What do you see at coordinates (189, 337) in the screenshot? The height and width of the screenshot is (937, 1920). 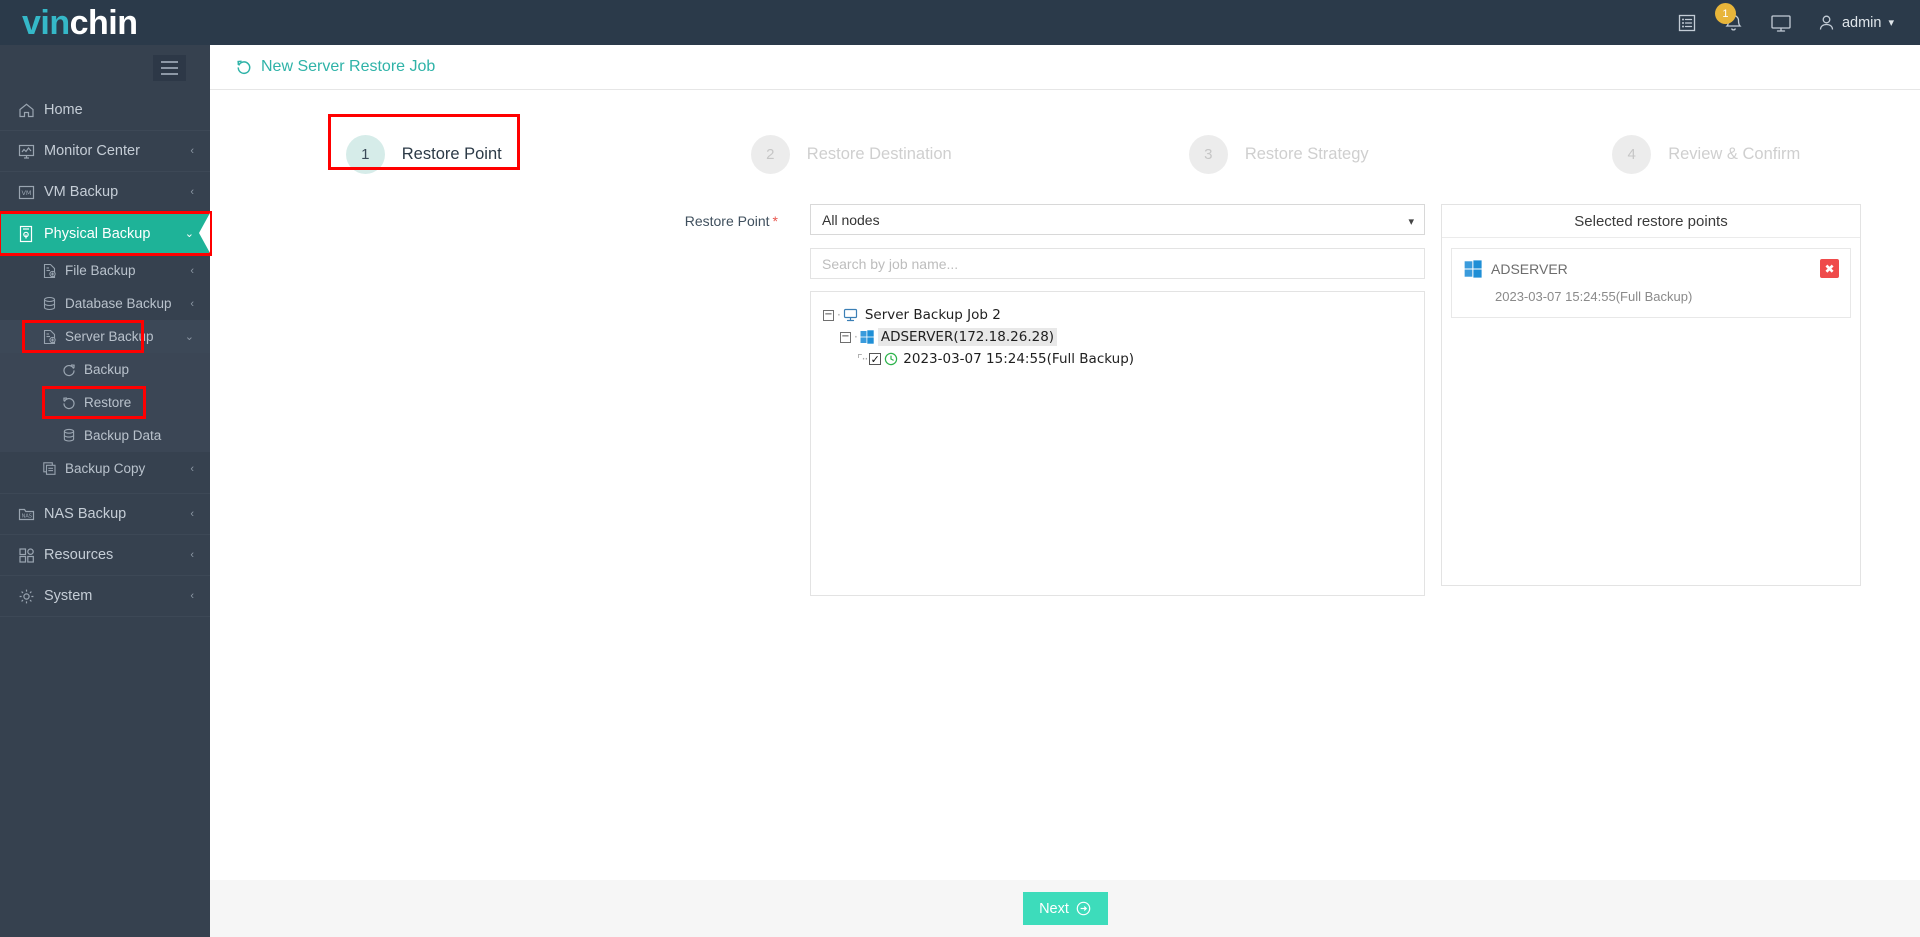 I see `chevron-down-icon: ⌄` at bounding box center [189, 337].